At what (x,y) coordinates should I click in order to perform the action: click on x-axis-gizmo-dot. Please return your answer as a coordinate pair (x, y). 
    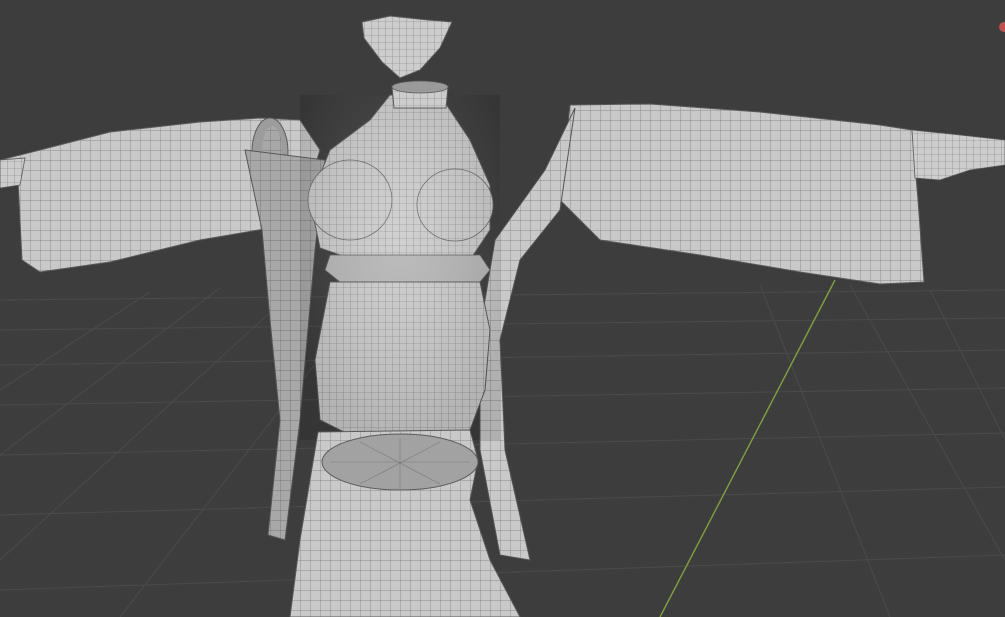
    Looking at the image, I should click on (1002, 27).